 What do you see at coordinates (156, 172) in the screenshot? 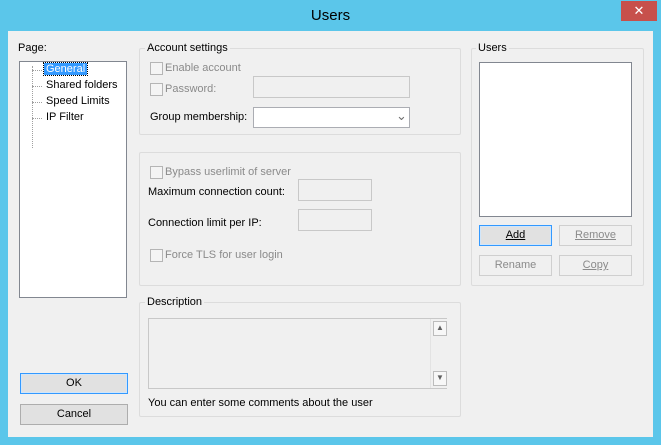
I see `bypass-userlimit-checkbox` at bounding box center [156, 172].